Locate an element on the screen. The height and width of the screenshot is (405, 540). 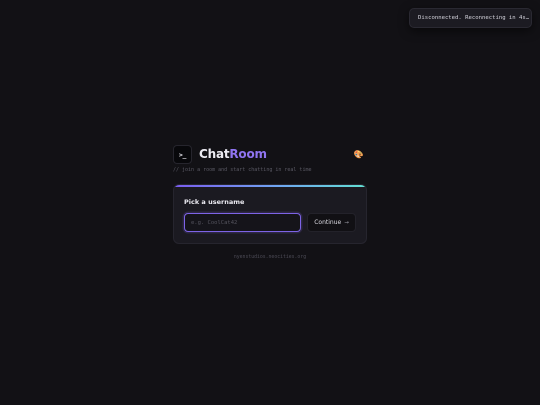
app-title: ChatRoom is located at coordinates (233, 154).